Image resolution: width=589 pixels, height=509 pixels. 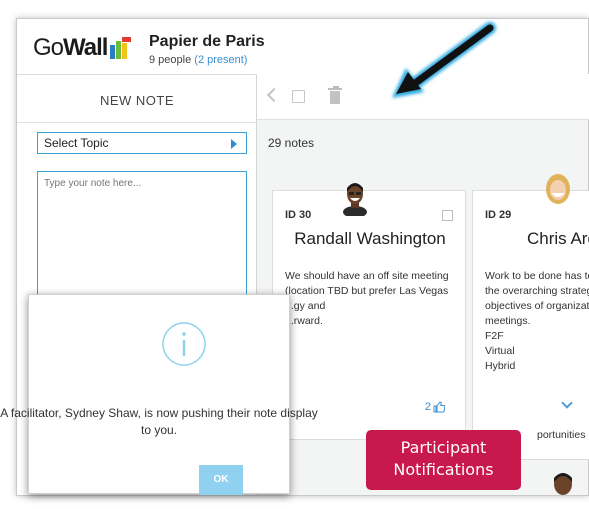 I want to click on participant-notifications-callout: Participant Notifications, so click(x=443, y=460).